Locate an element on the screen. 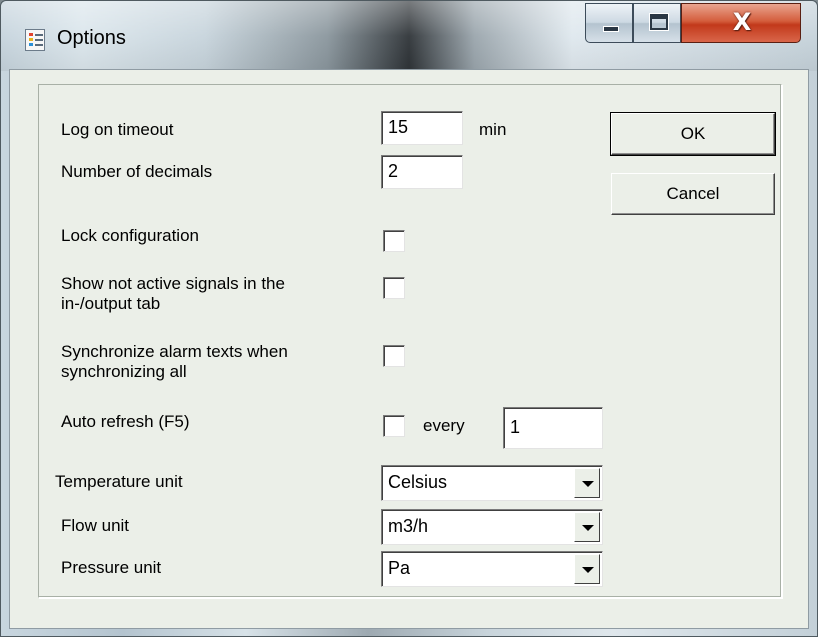  minimize-button is located at coordinates (609, 23).